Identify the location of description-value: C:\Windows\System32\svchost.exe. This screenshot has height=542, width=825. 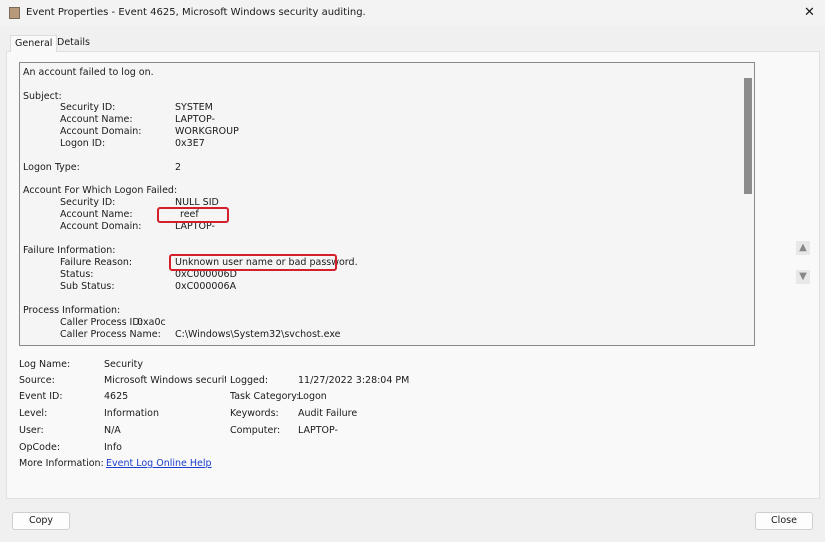
(258, 334).